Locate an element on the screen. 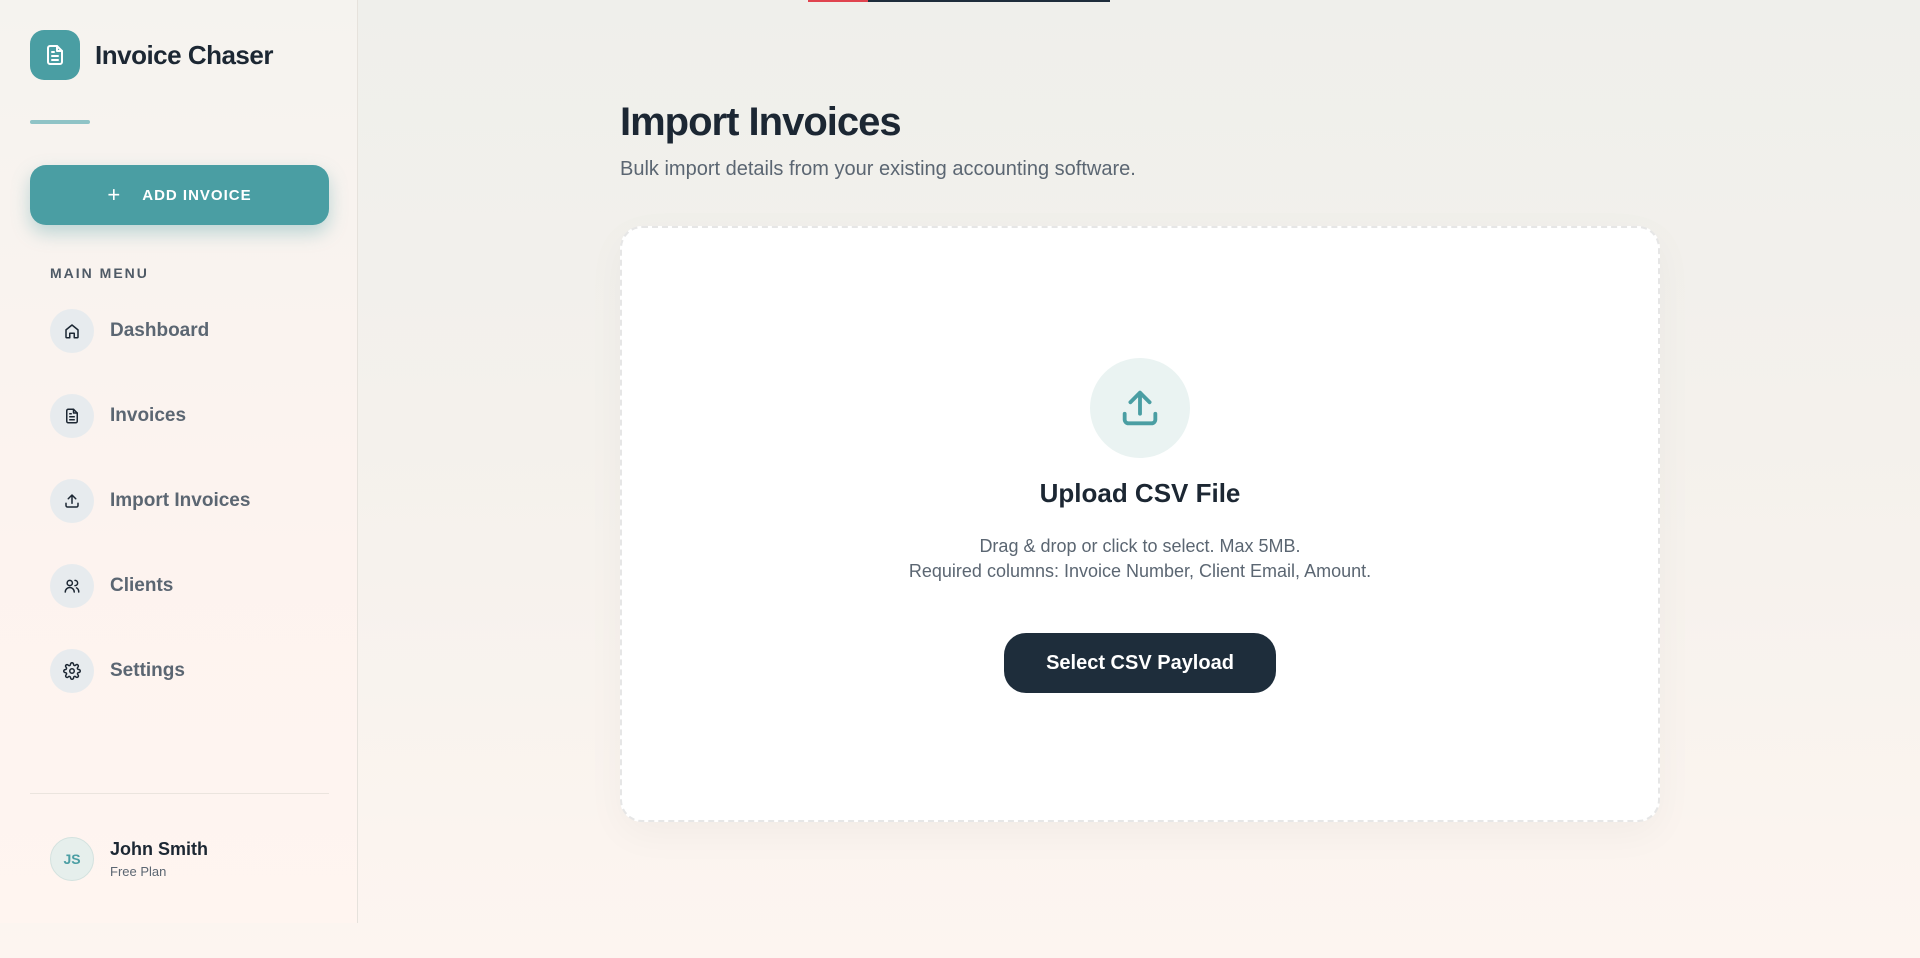 The image size is (1920, 958). app-title: Invoice Chaser is located at coordinates (184, 54).